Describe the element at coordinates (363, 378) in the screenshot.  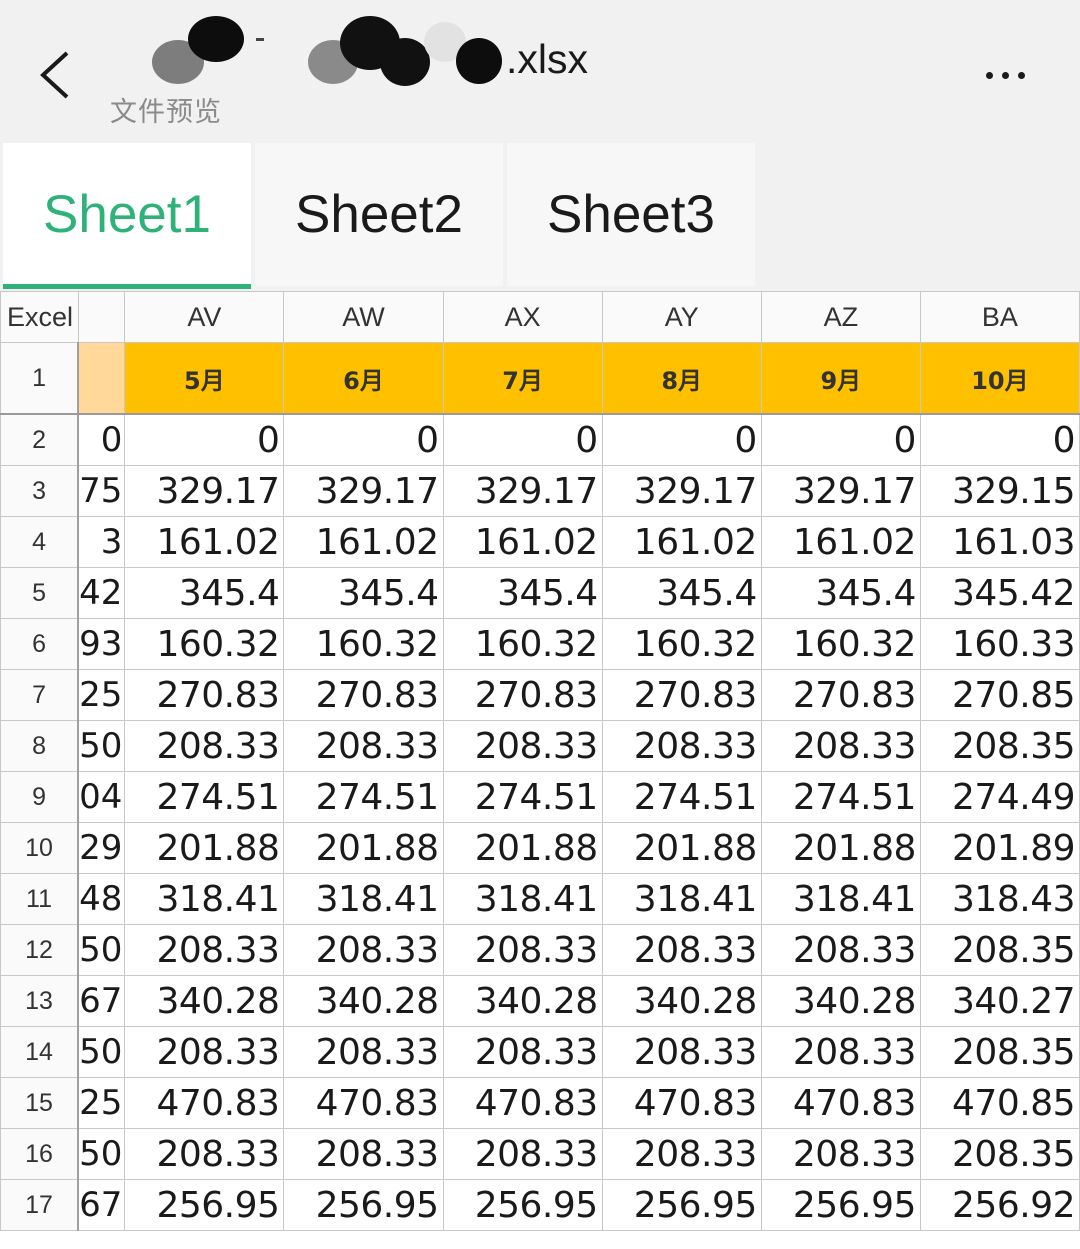
I see `cell: 6月` at that location.